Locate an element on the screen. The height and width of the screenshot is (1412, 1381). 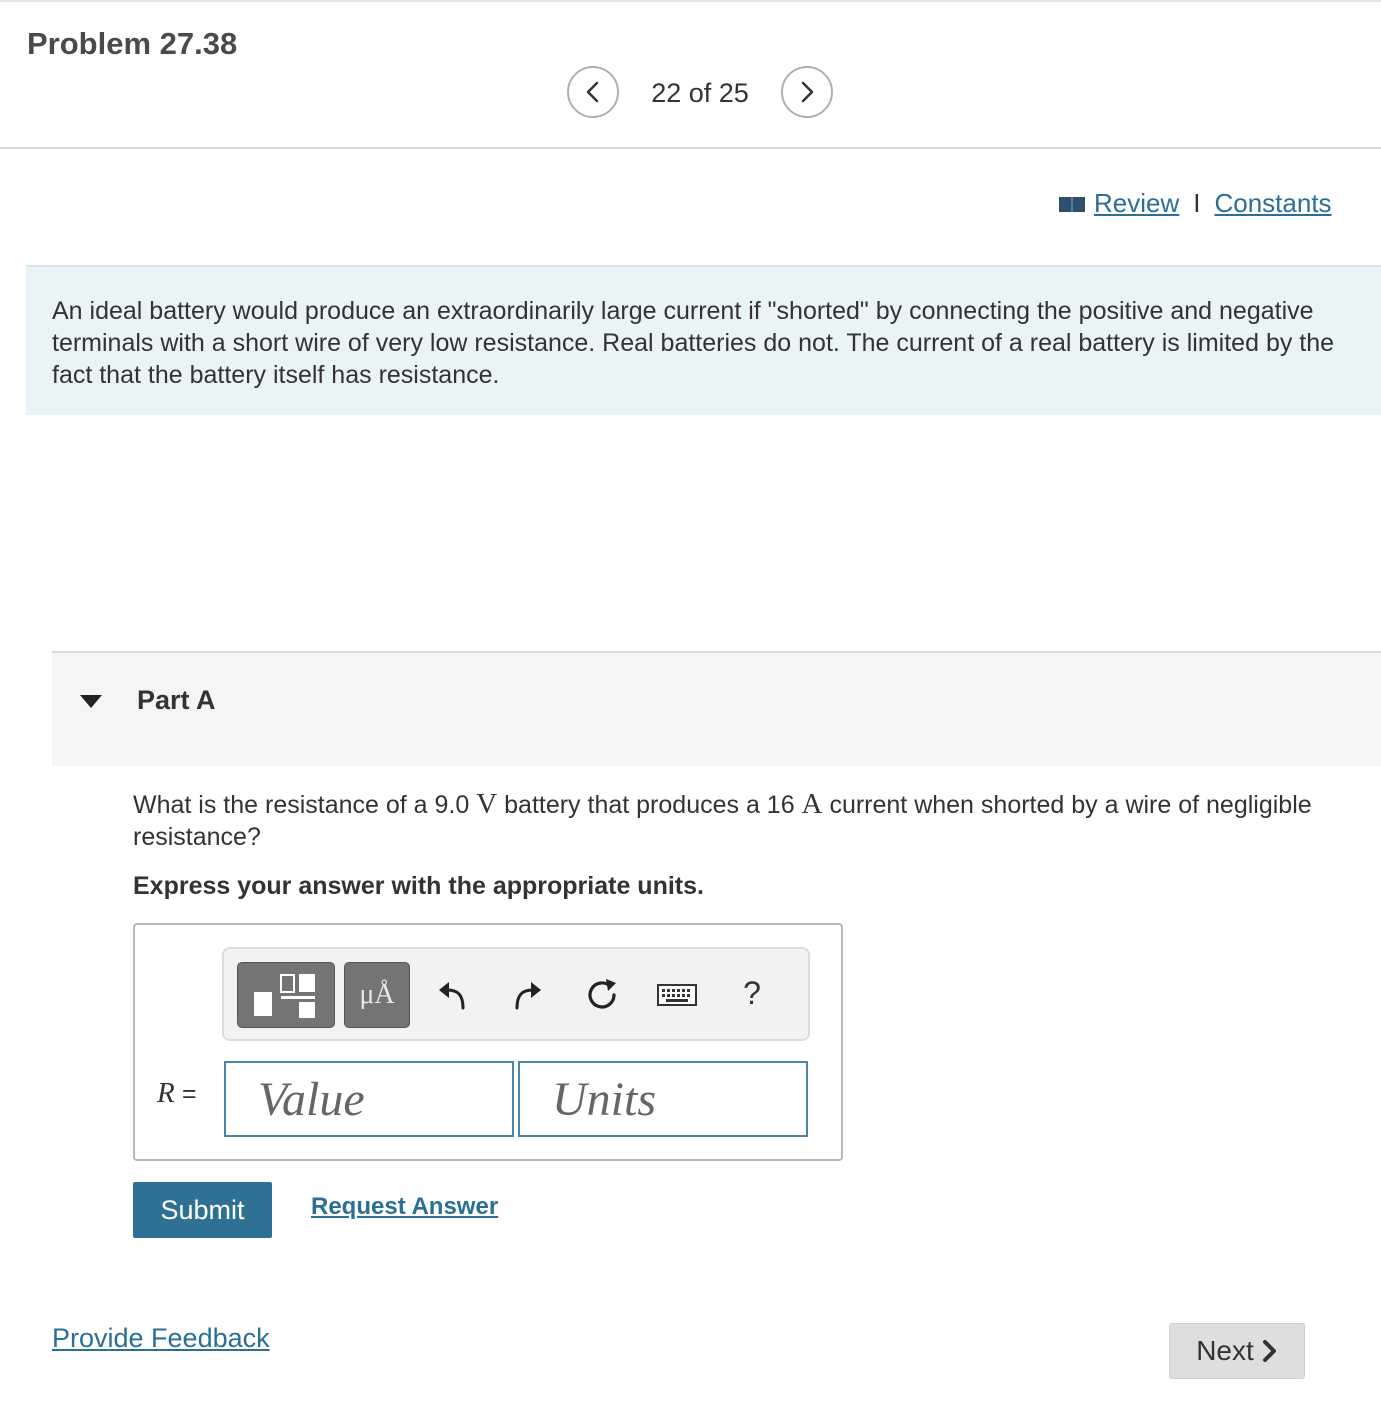
units-input is located at coordinates (663, 1099).